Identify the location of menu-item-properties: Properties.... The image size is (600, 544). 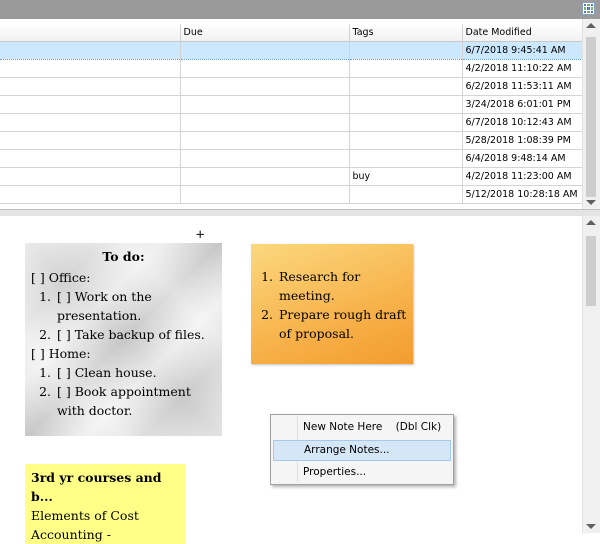
(362, 472).